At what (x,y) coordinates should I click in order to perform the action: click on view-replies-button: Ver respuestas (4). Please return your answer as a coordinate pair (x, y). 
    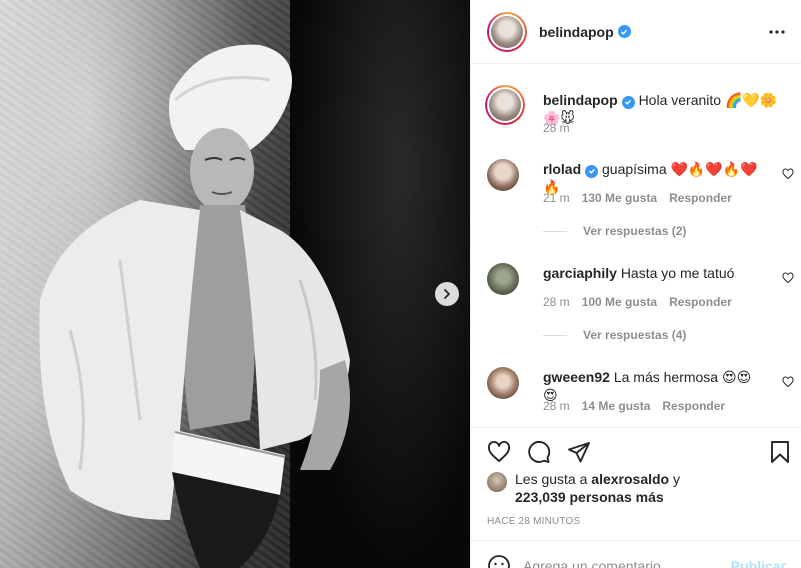
    Looking at the image, I should click on (614, 335).